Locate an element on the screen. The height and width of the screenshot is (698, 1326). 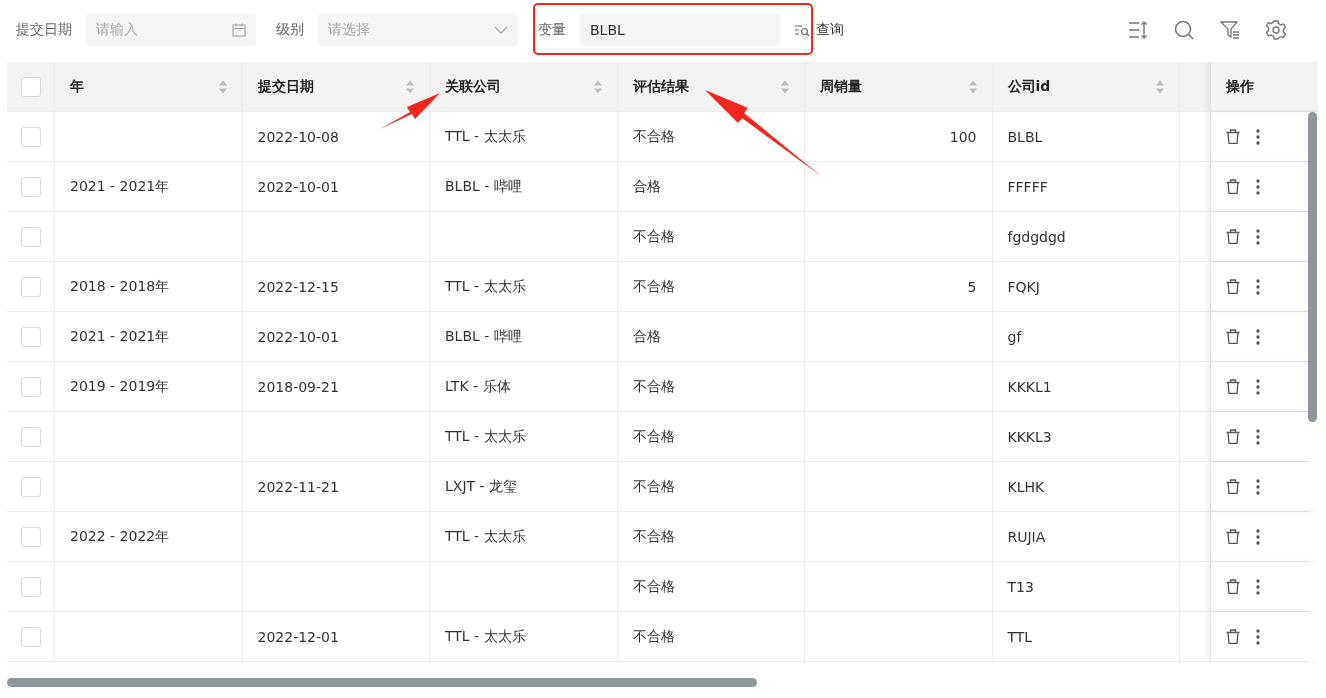
table-cell: 2022-11-21 is located at coordinates (298, 486).